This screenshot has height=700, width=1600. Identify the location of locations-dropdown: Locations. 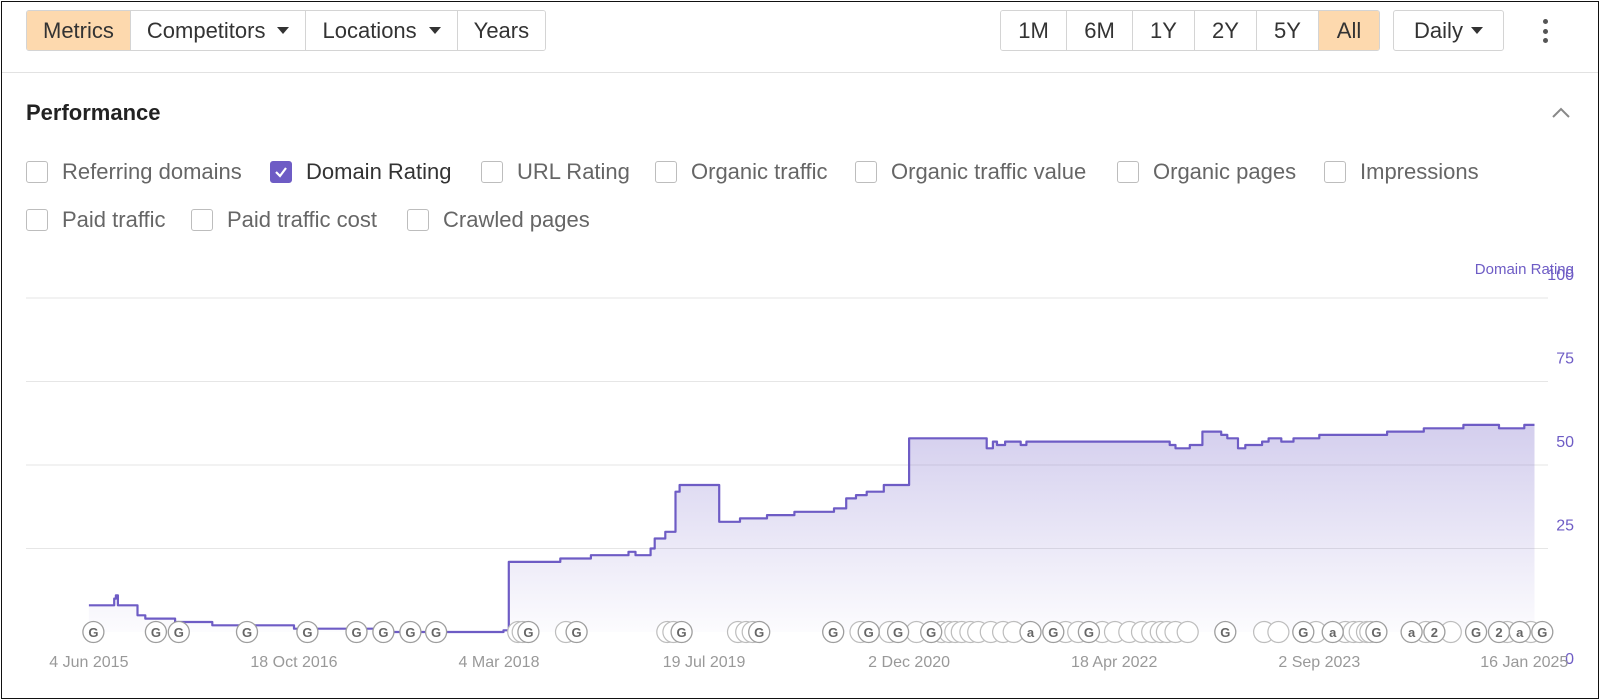
(382, 30).